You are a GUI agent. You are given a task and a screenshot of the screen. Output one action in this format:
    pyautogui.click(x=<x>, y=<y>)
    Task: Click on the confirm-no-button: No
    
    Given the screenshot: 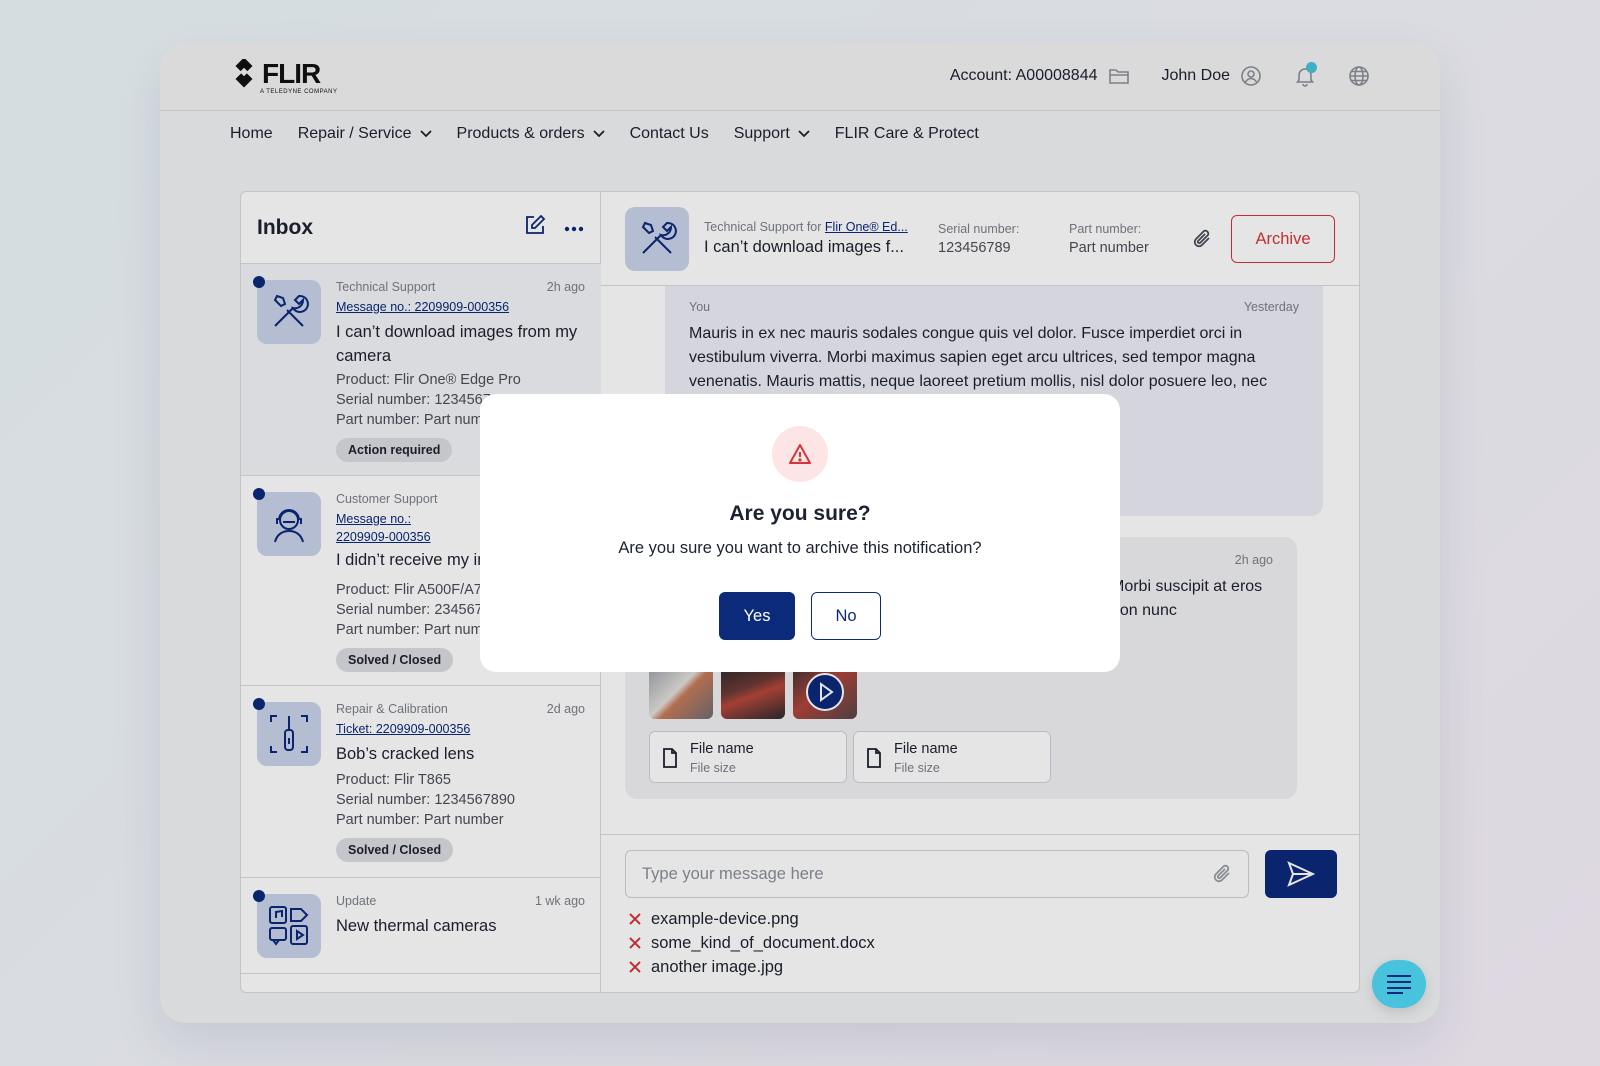 What is the action you would take?
    pyautogui.click(x=846, y=616)
    